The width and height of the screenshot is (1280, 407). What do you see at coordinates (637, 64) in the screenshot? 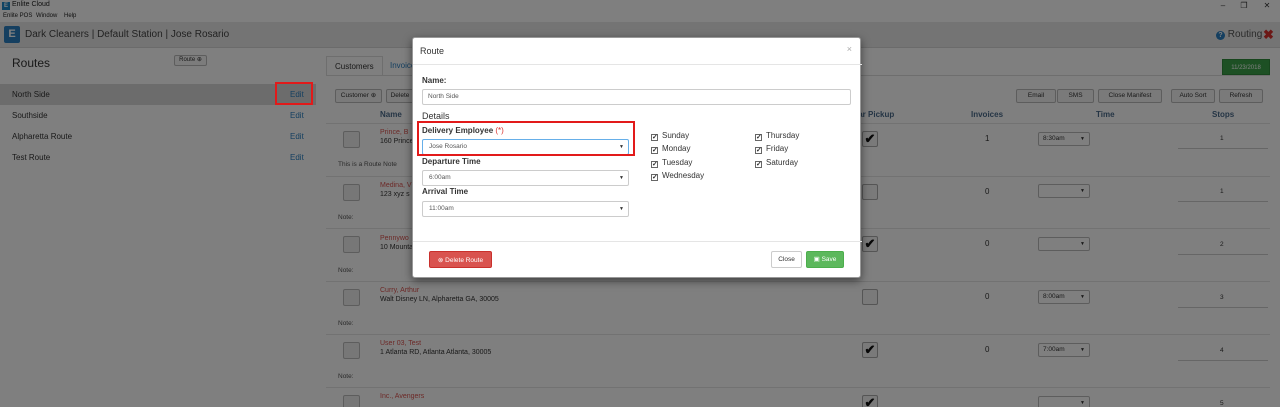
I see `modal-header-divider` at bounding box center [637, 64].